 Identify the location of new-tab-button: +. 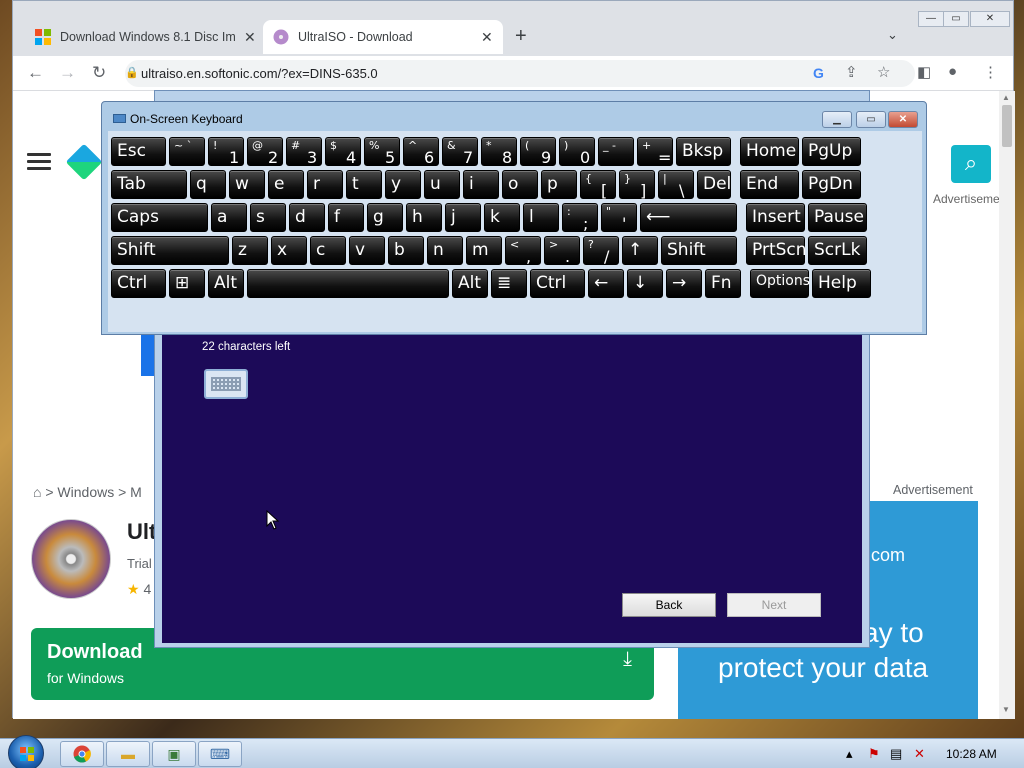
(521, 36).